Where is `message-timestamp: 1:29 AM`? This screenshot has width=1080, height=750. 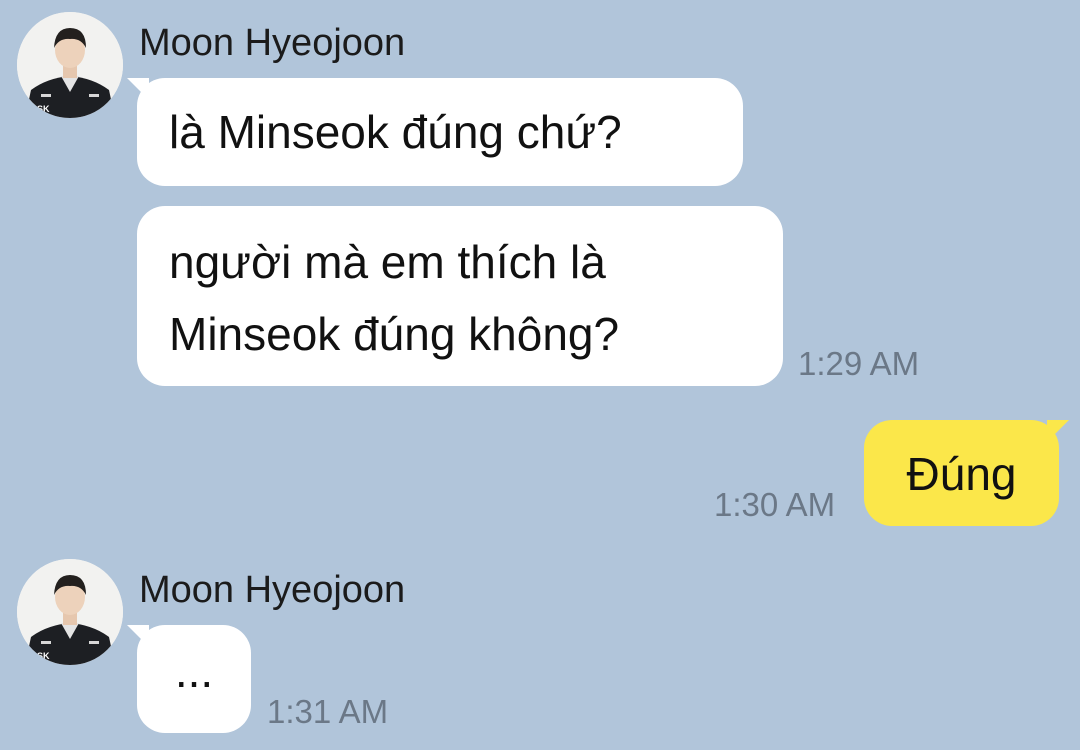 message-timestamp: 1:29 AM is located at coordinates (859, 363).